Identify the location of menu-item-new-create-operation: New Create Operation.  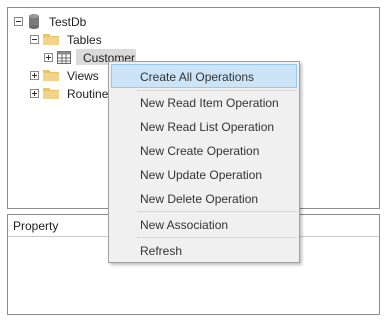
(204, 150).